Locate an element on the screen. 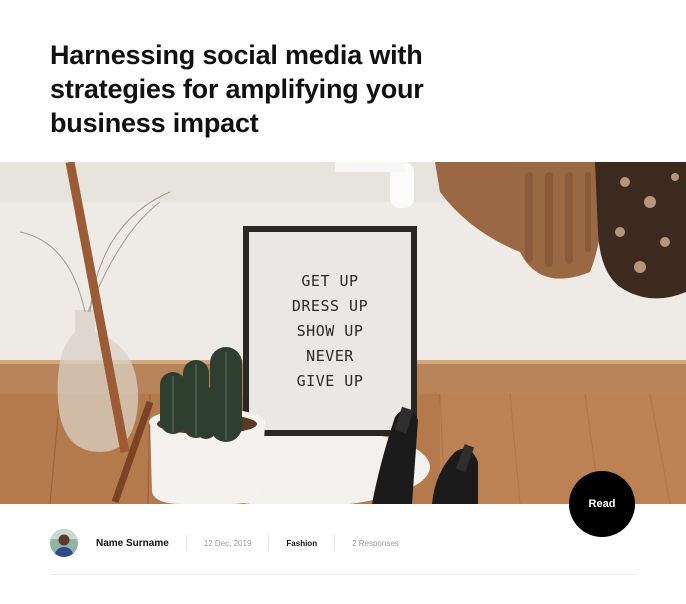 The height and width of the screenshot is (604, 686). board-line-3: SHOW UP is located at coordinates (330, 331).